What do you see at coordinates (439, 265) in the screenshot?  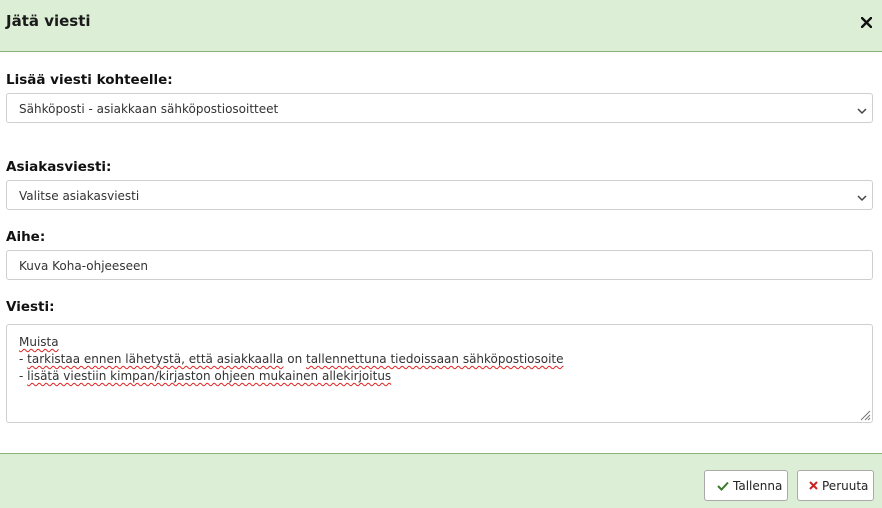 I see `subject-input: Kuva Koha-ohjeeseen` at bounding box center [439, 265].